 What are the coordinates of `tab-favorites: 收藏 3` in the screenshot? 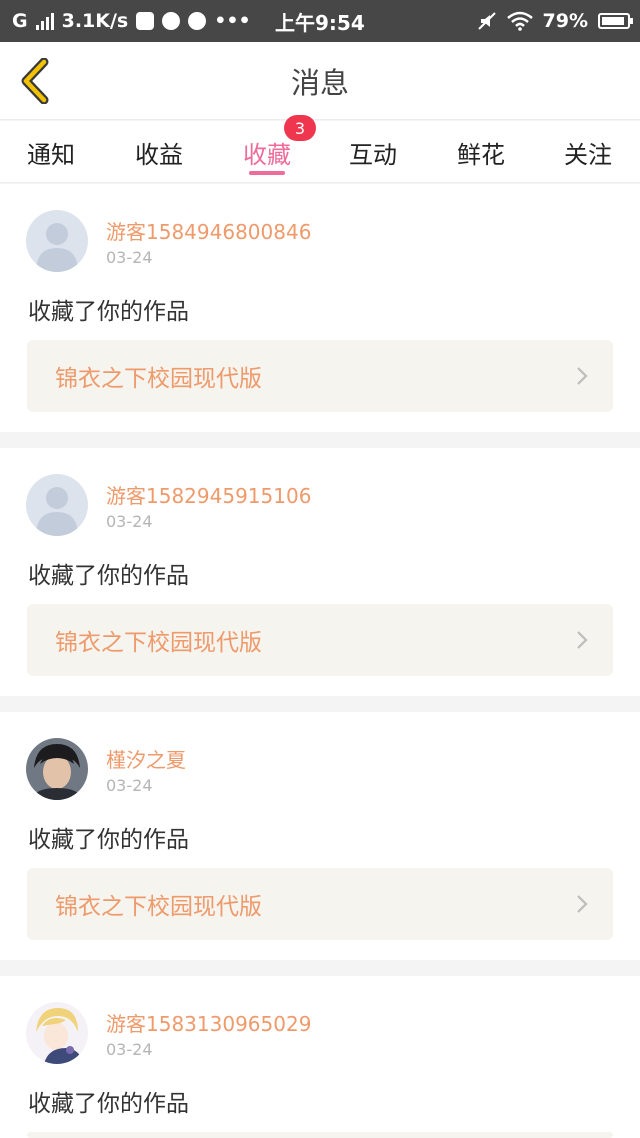 It's located at (269, 149).